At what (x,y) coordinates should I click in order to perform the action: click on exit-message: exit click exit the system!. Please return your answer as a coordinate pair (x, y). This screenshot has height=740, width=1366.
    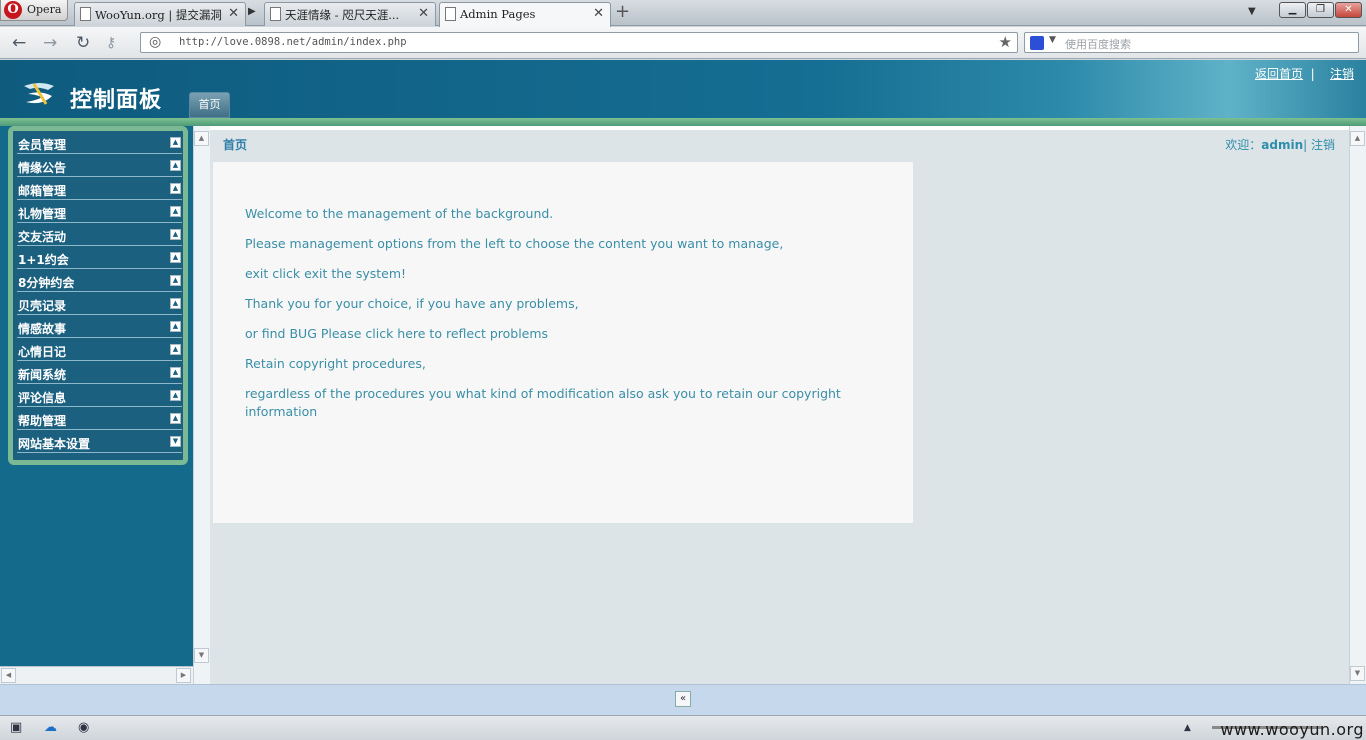
    Looking at the image, I should click on (326, 273).